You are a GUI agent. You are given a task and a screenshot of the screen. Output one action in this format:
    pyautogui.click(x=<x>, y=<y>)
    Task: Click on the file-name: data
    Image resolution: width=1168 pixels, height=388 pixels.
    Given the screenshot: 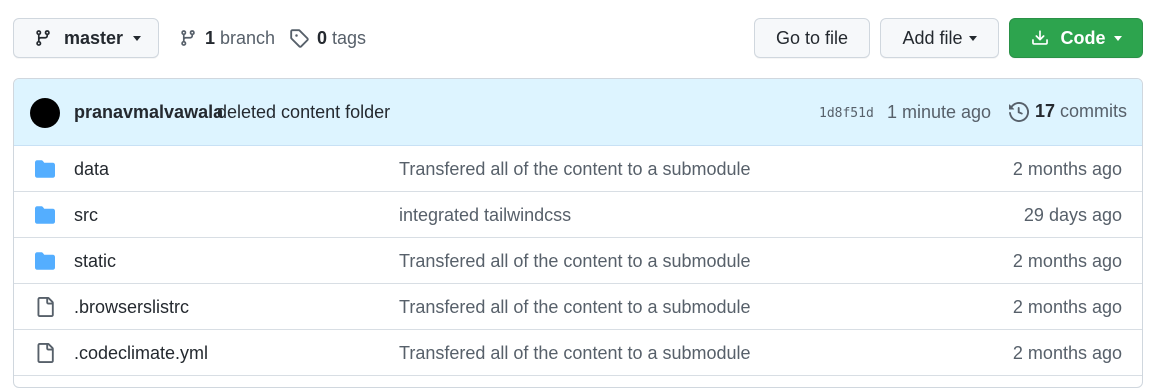 What is the action you would take?
    pyautogui.click(x=91, y=169)
    